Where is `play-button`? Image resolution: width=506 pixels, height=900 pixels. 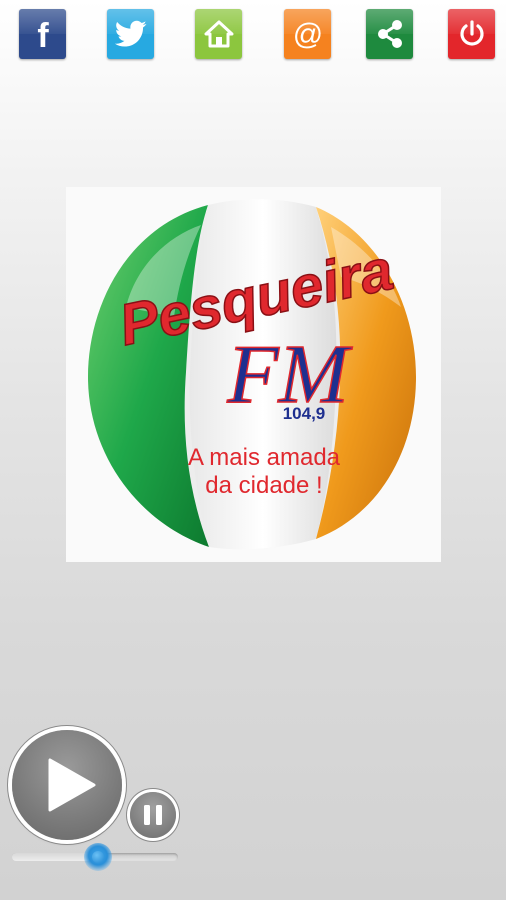
play-button is located at coordinates (67, 785).